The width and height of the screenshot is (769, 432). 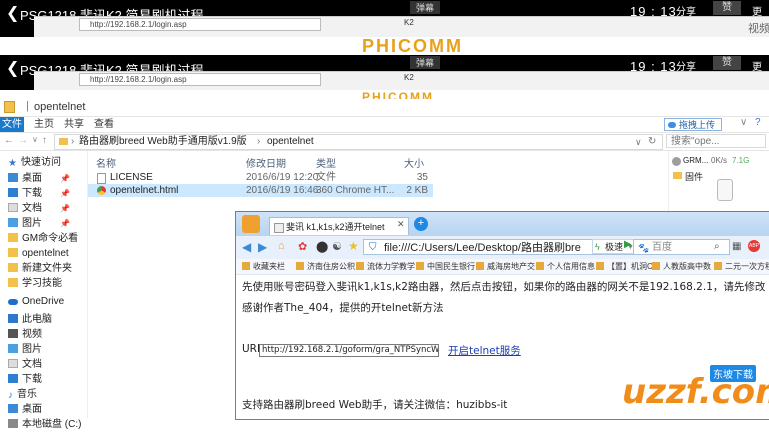 What do you see at coordinates (266, 162) in the screenshot?
I see `column-date: 修改日期` at bounding box center [266, 162].